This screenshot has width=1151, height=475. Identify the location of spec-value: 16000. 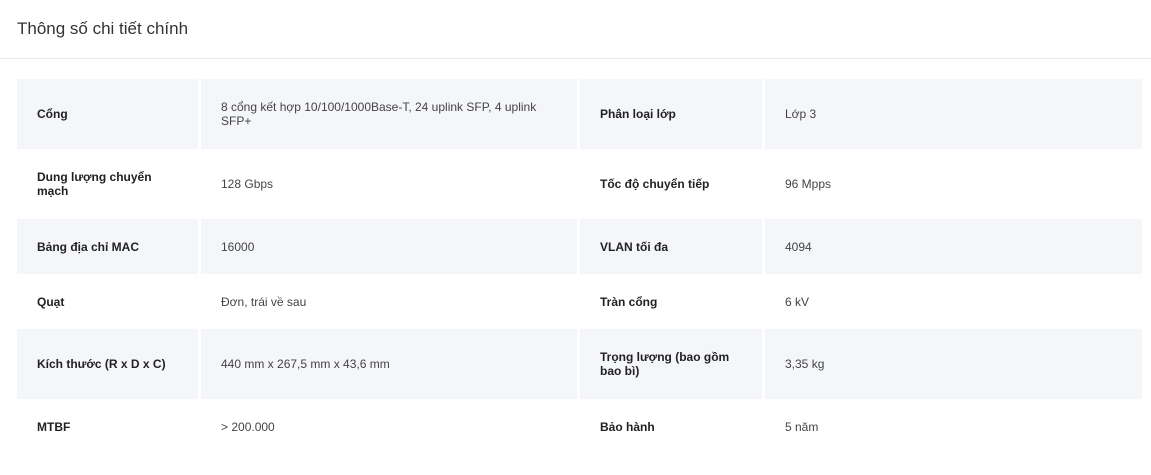
(389, 246).